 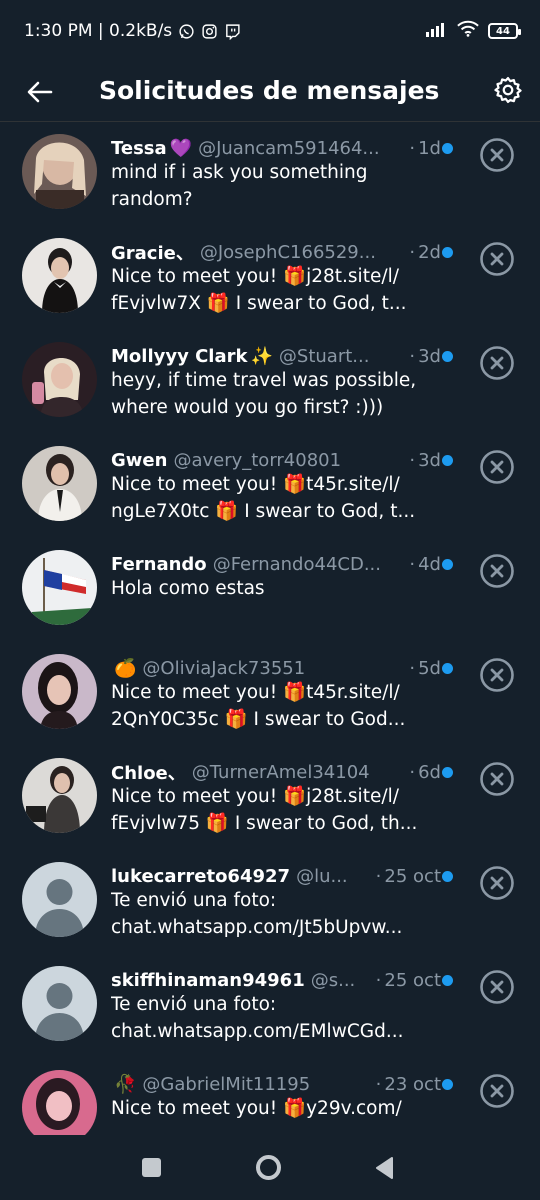 I want to click on twitch-icon, so click(x=232, y=31).